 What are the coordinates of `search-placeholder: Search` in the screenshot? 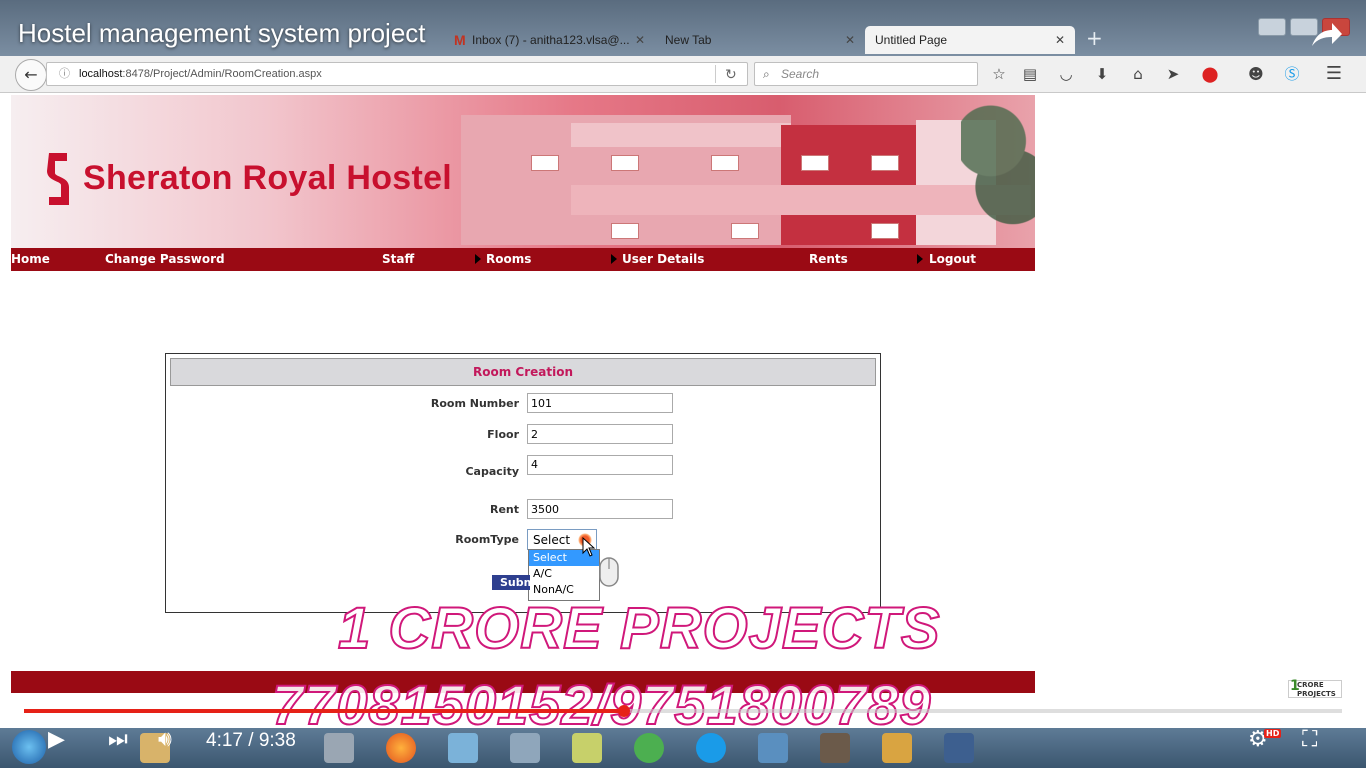 It's located at (800, 74).